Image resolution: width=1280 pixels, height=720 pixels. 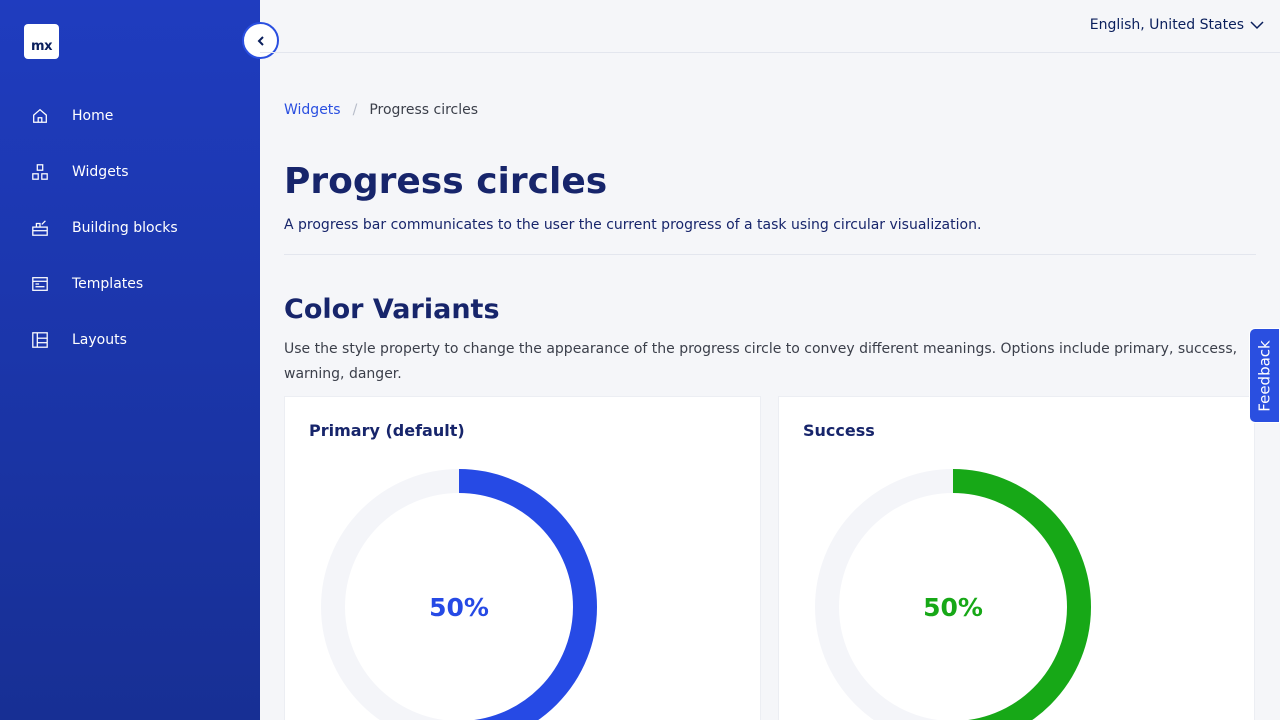 What do you see at coordinates (125, 228) in the screenshot?
I see `sidebar-item-label: Building blocks` at bounding box center [125, 228].